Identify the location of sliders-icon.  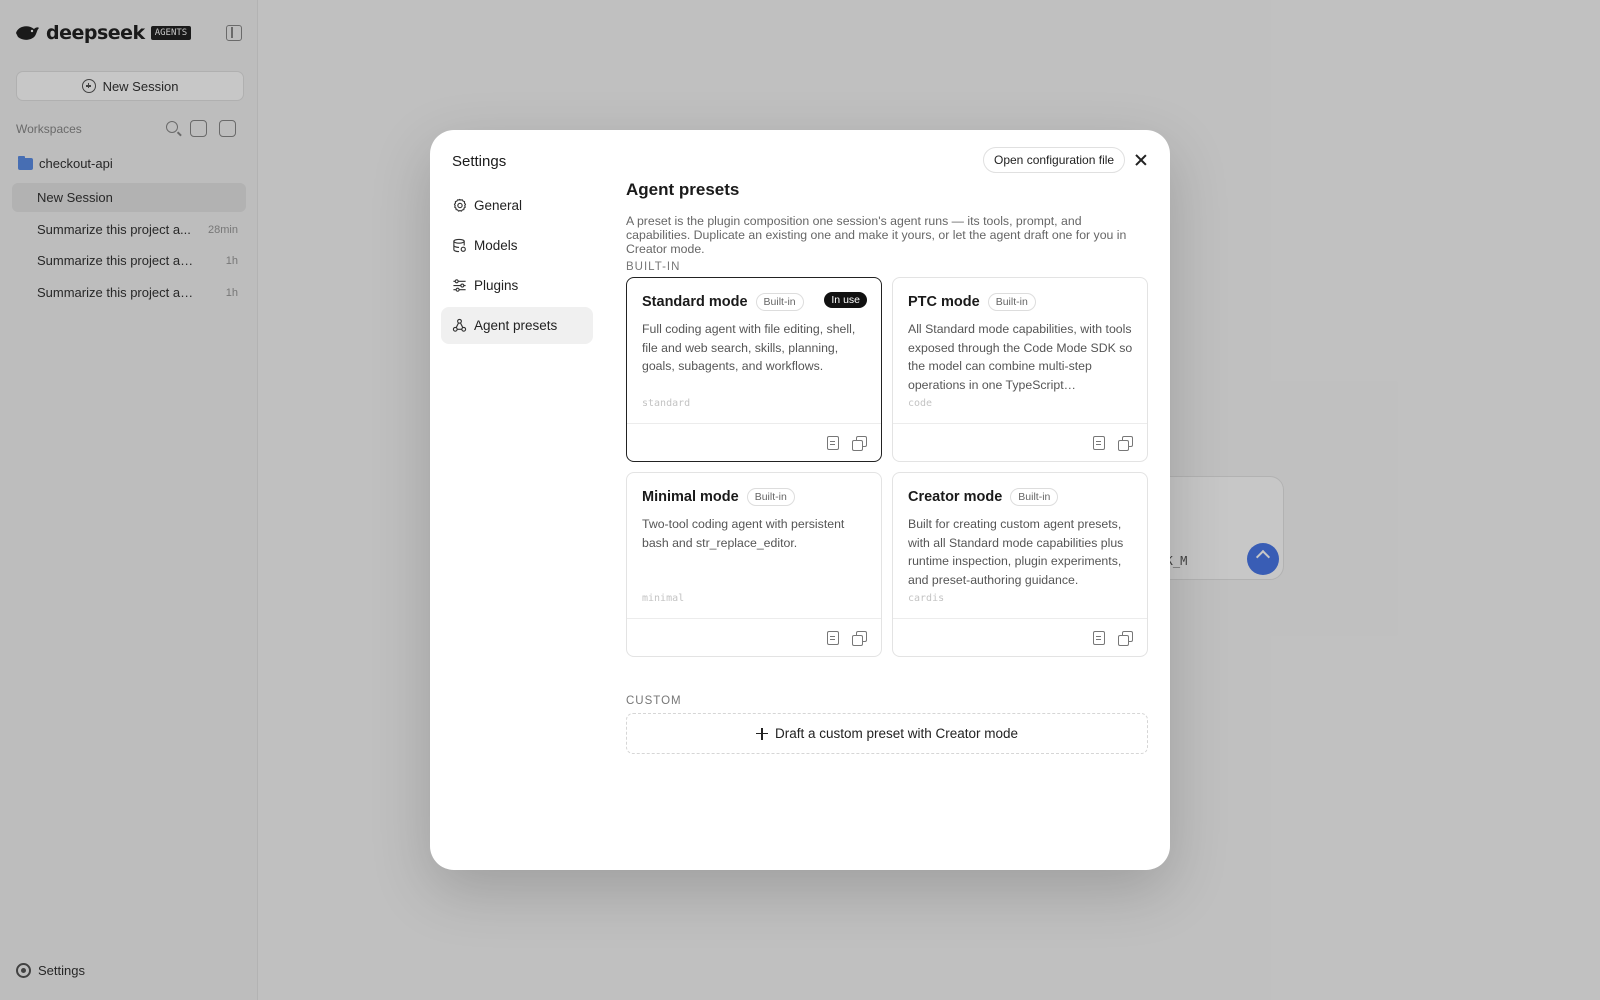
(459, 285).